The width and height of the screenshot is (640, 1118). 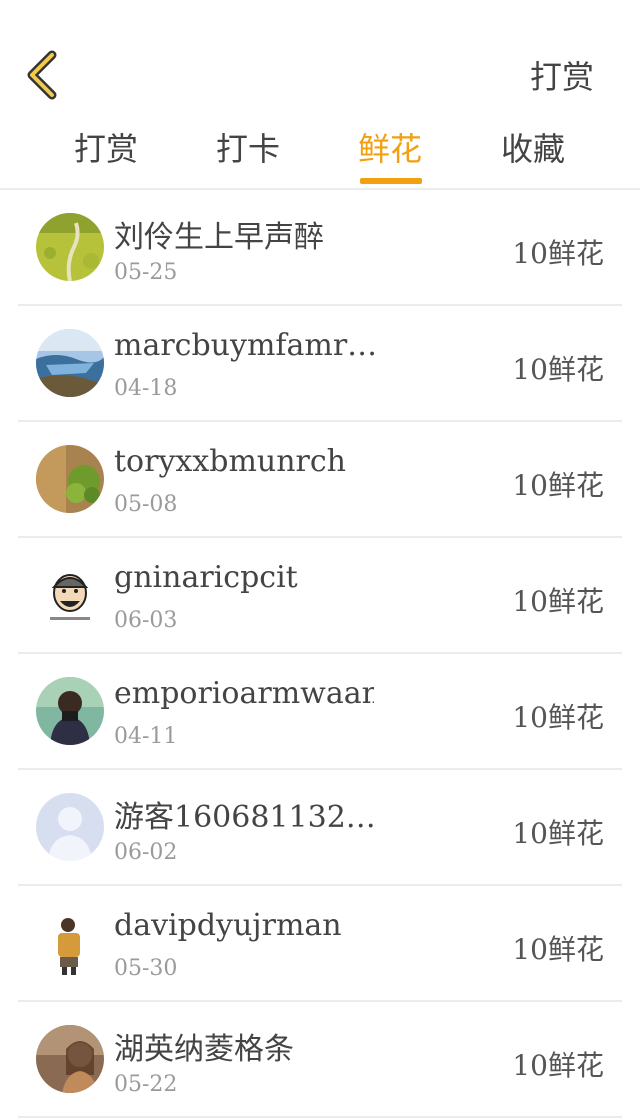 What do you see at coordinates (146, 852) in the screenshot?
I see `date: 06-02` at bounding box center [146, 852].